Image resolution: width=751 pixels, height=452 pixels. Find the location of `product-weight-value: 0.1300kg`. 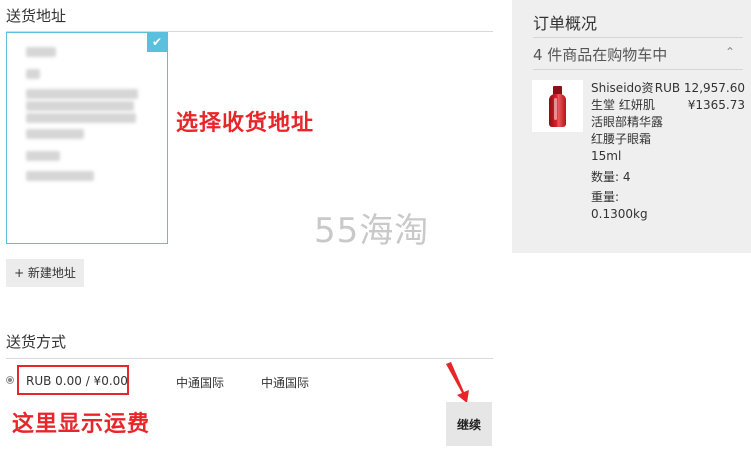

product-weight-value: 0.1300kg is located at coordinates (619, 214).